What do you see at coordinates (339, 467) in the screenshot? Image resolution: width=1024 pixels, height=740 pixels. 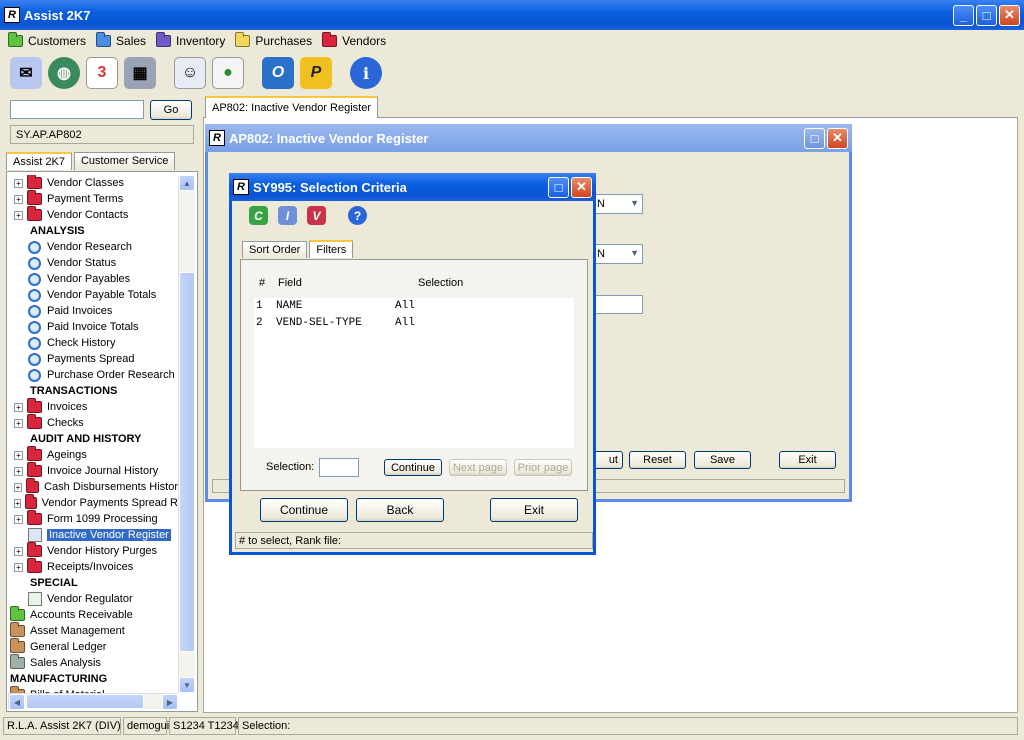 I see `selection-input` at bounding box center [339, 467].